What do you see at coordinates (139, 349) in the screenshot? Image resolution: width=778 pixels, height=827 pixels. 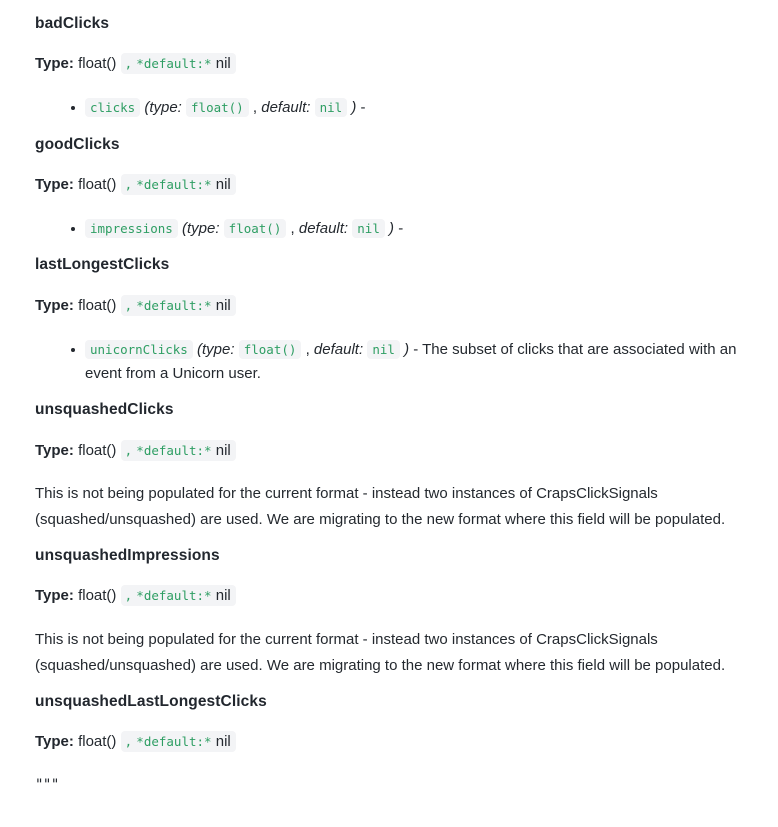 I see `param-name: unicornClicks` at bounding box center [139, 349].